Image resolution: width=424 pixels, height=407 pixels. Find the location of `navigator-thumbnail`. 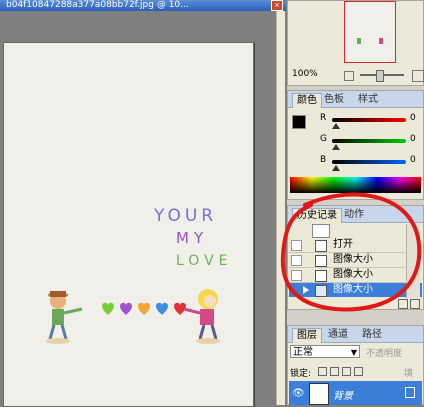

navigator-thumbnail is located at coordinates (370, 32).